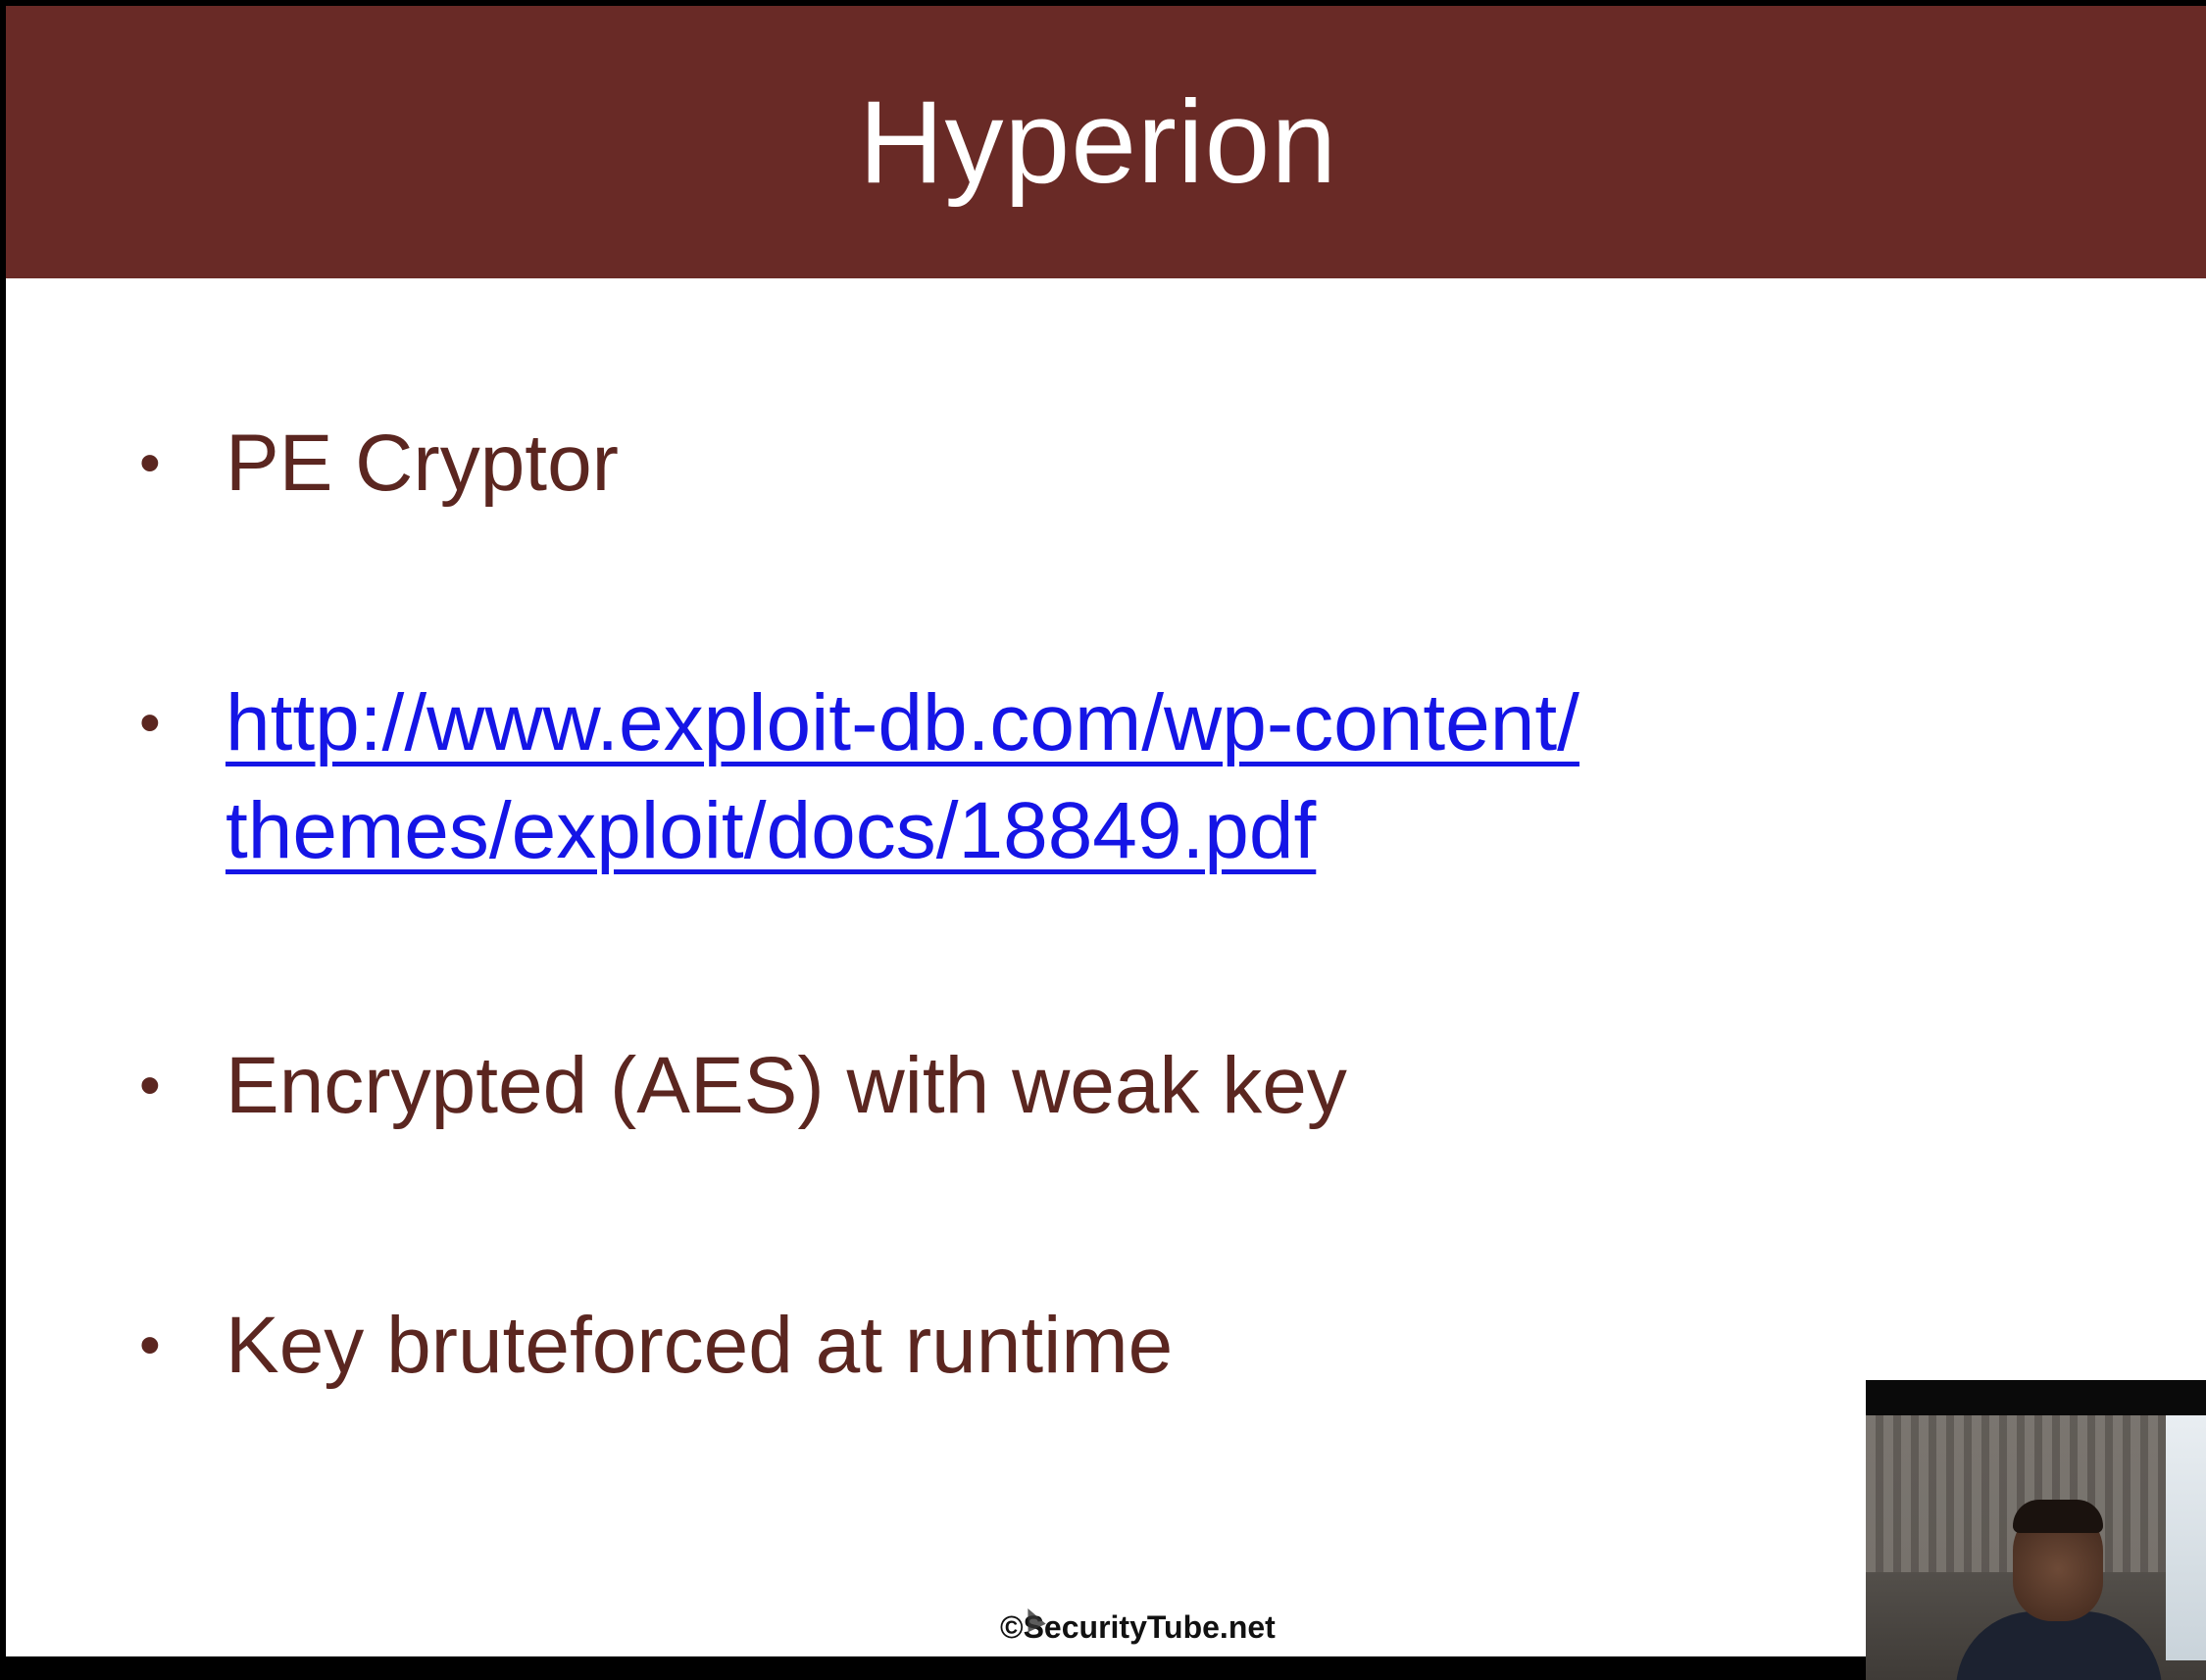 This screenshot has width=2206, height=1680. Describe the element at coordinates (787, 1085) in the screenshot. I see `bullet-text: Encrypted (AES) with weak key` at that location.